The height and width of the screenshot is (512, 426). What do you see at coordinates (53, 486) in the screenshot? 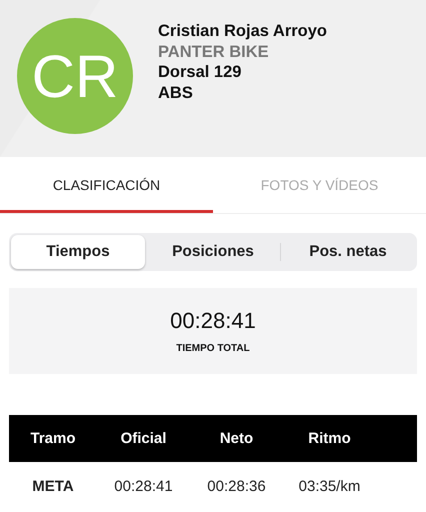
I see `table-cell-text: META` at bounding box center [53, 486].